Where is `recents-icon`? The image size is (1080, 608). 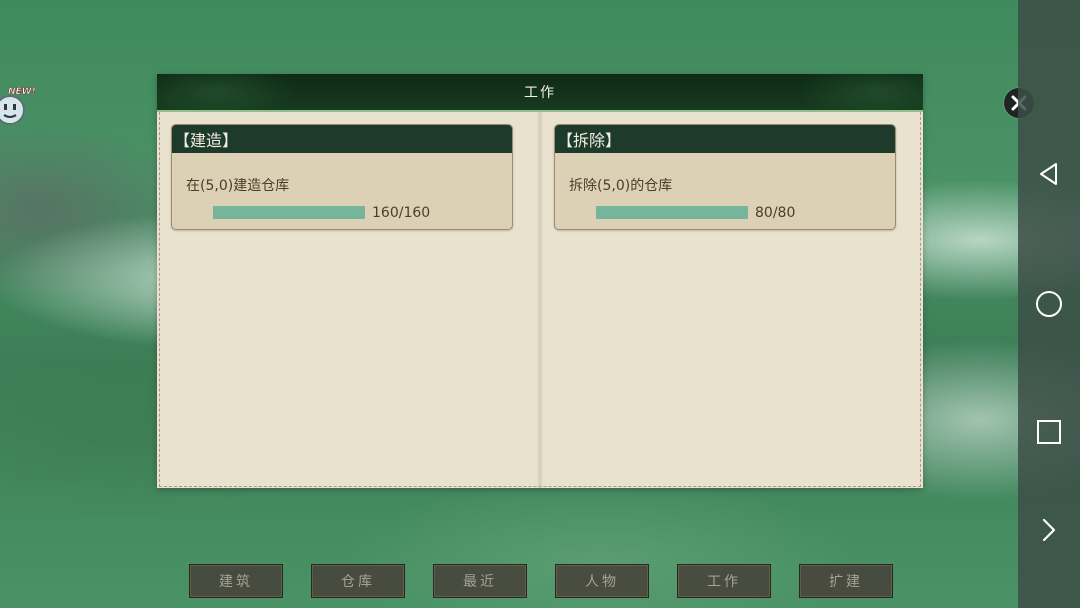 recents-icon is located at coordinates (1049, 432).